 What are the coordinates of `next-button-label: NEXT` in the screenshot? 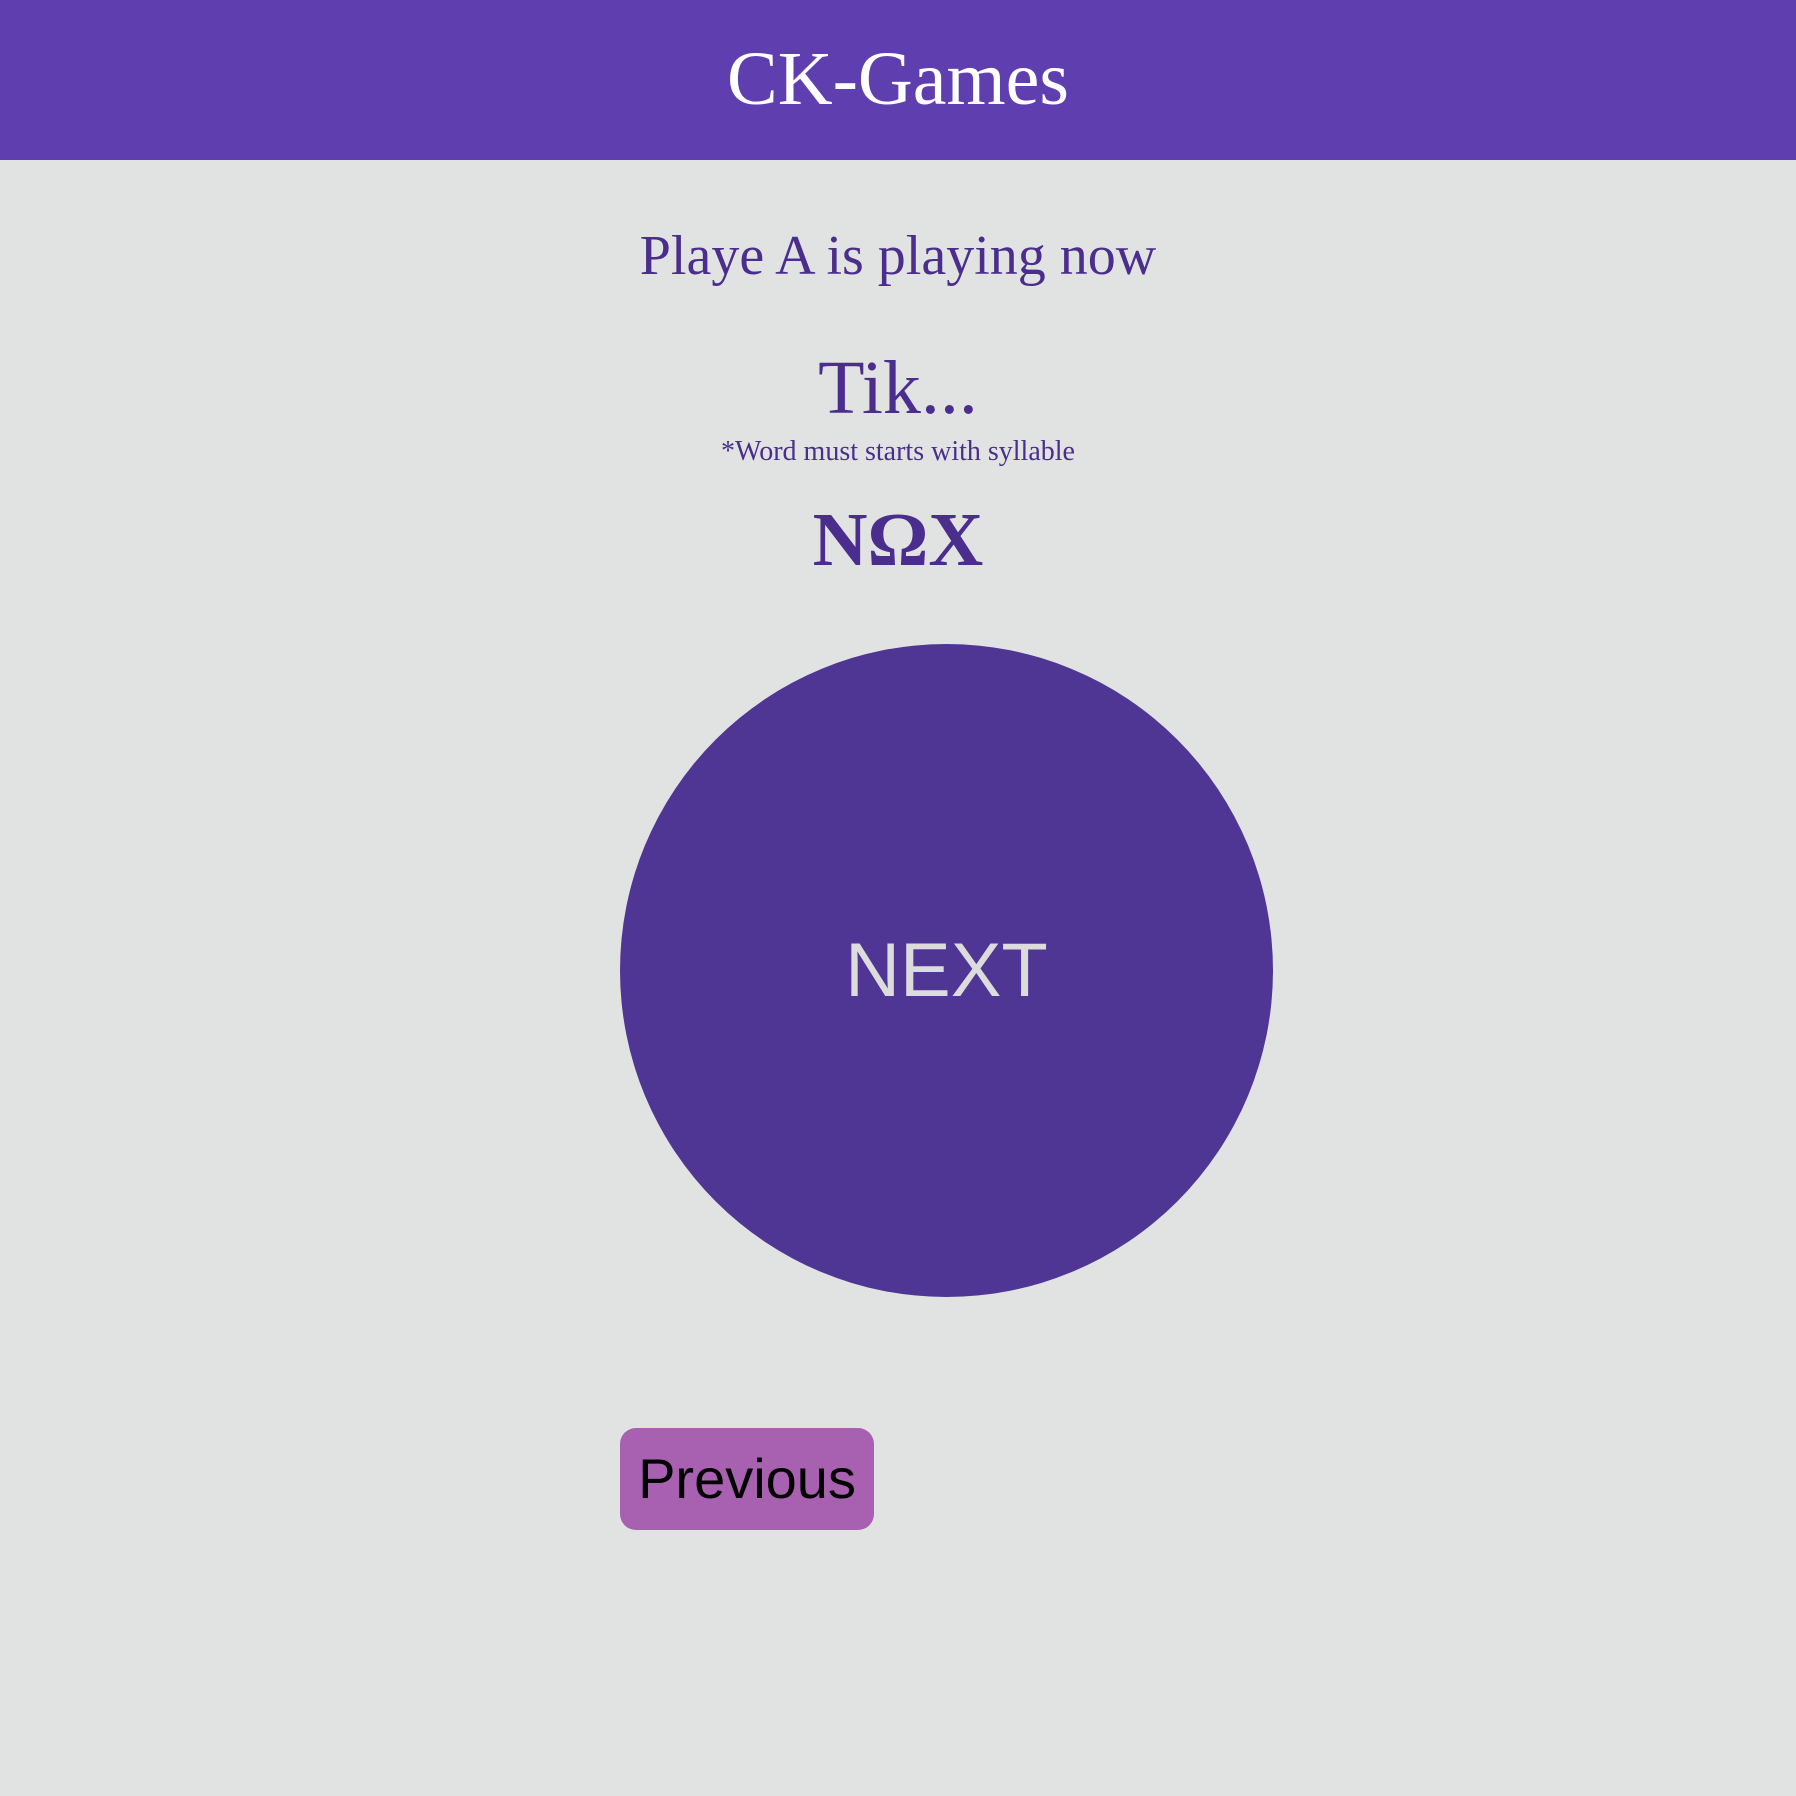 It's located at (946, 970).